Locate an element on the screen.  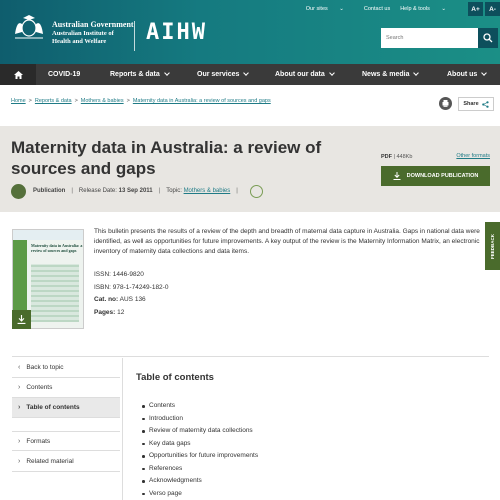
nav-label: Reports & data is located at coordinates (135, 74).